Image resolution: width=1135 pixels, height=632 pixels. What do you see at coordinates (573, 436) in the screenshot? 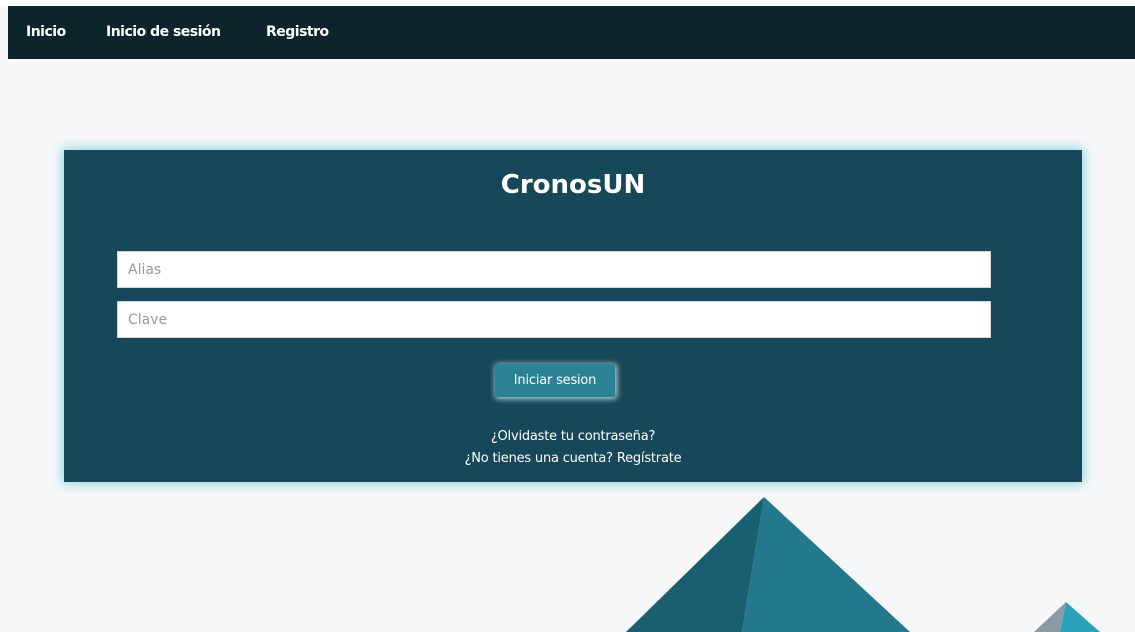
I see `forgot-password-link: ¿Olvidaste tu contraseña?` at bounding box center [573, 436].